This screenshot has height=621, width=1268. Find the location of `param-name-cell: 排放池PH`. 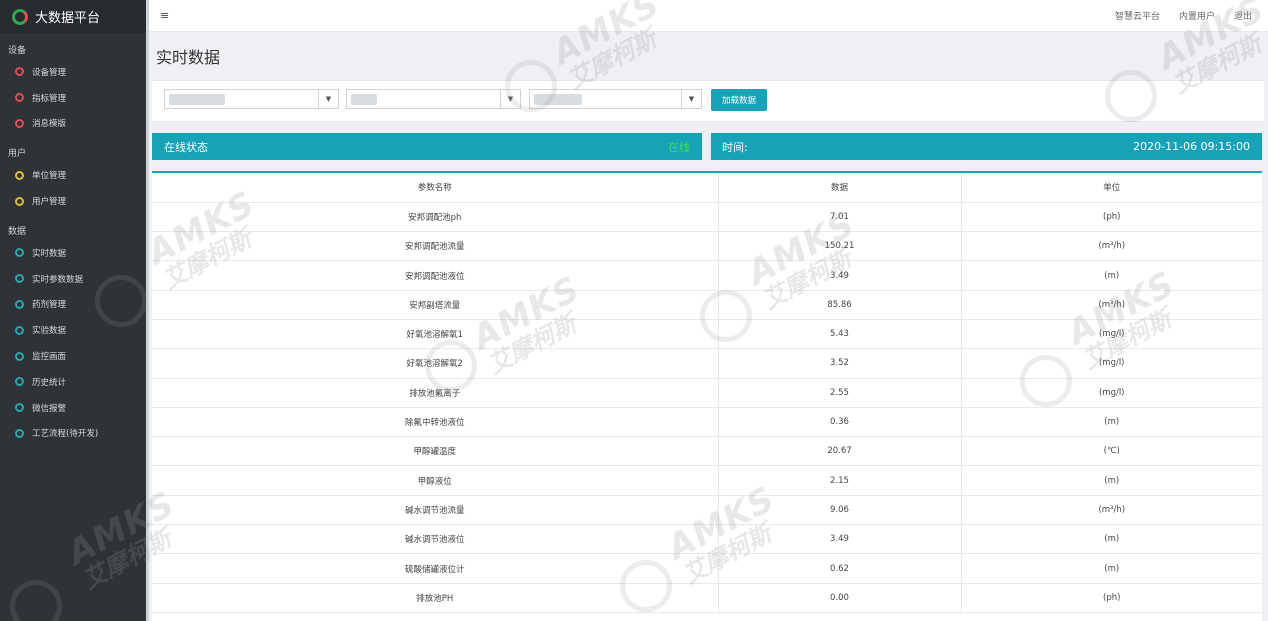

param-name-cell: 排放池PH is located at coordinates (435, 598).